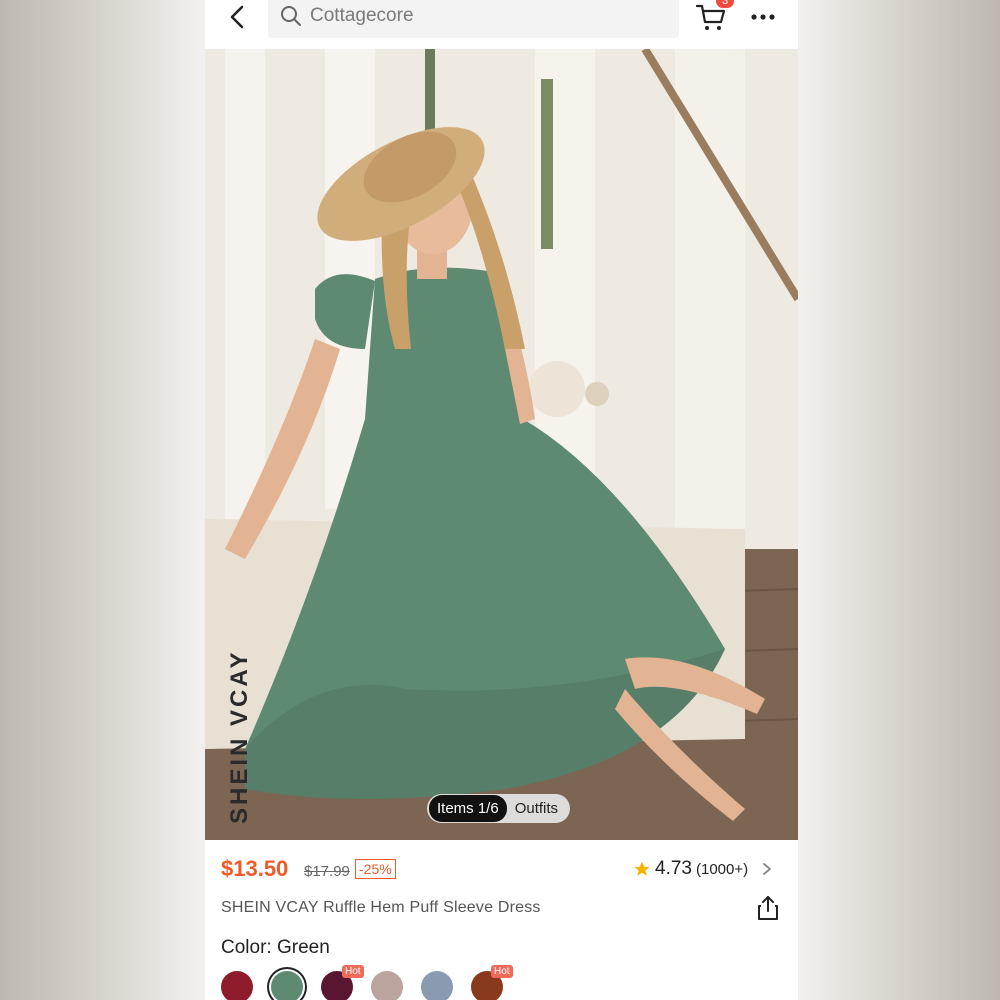 The height and width of the screenshot is (1000, 1000). Describe the element at coordinates (437, 985) in the screenshot. I see `swatch-dusty-blue` at that location.